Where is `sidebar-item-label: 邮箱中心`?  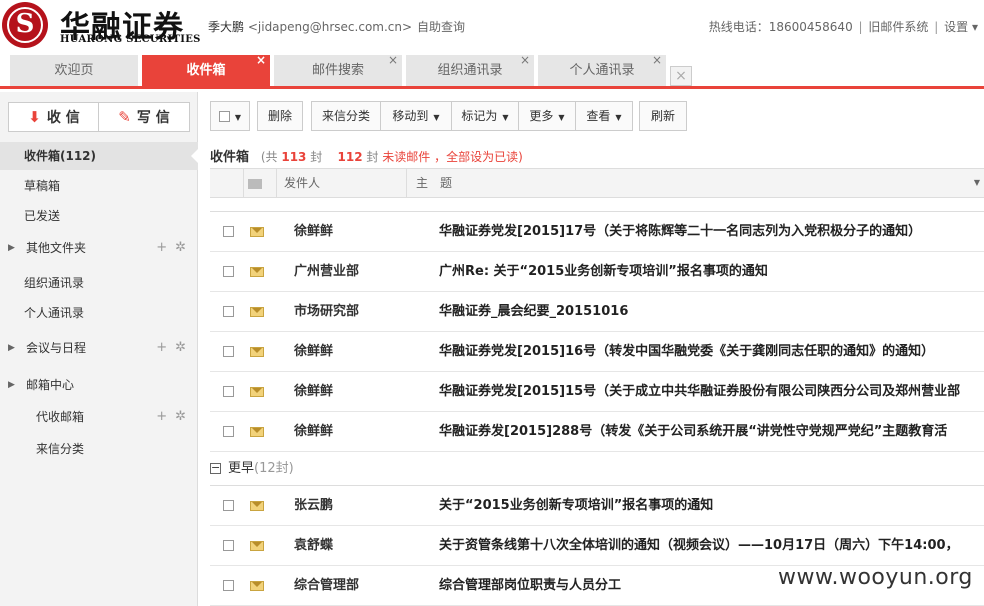 sidebar-item-label: 邮箱中心 is located at coordinates (50, 385).